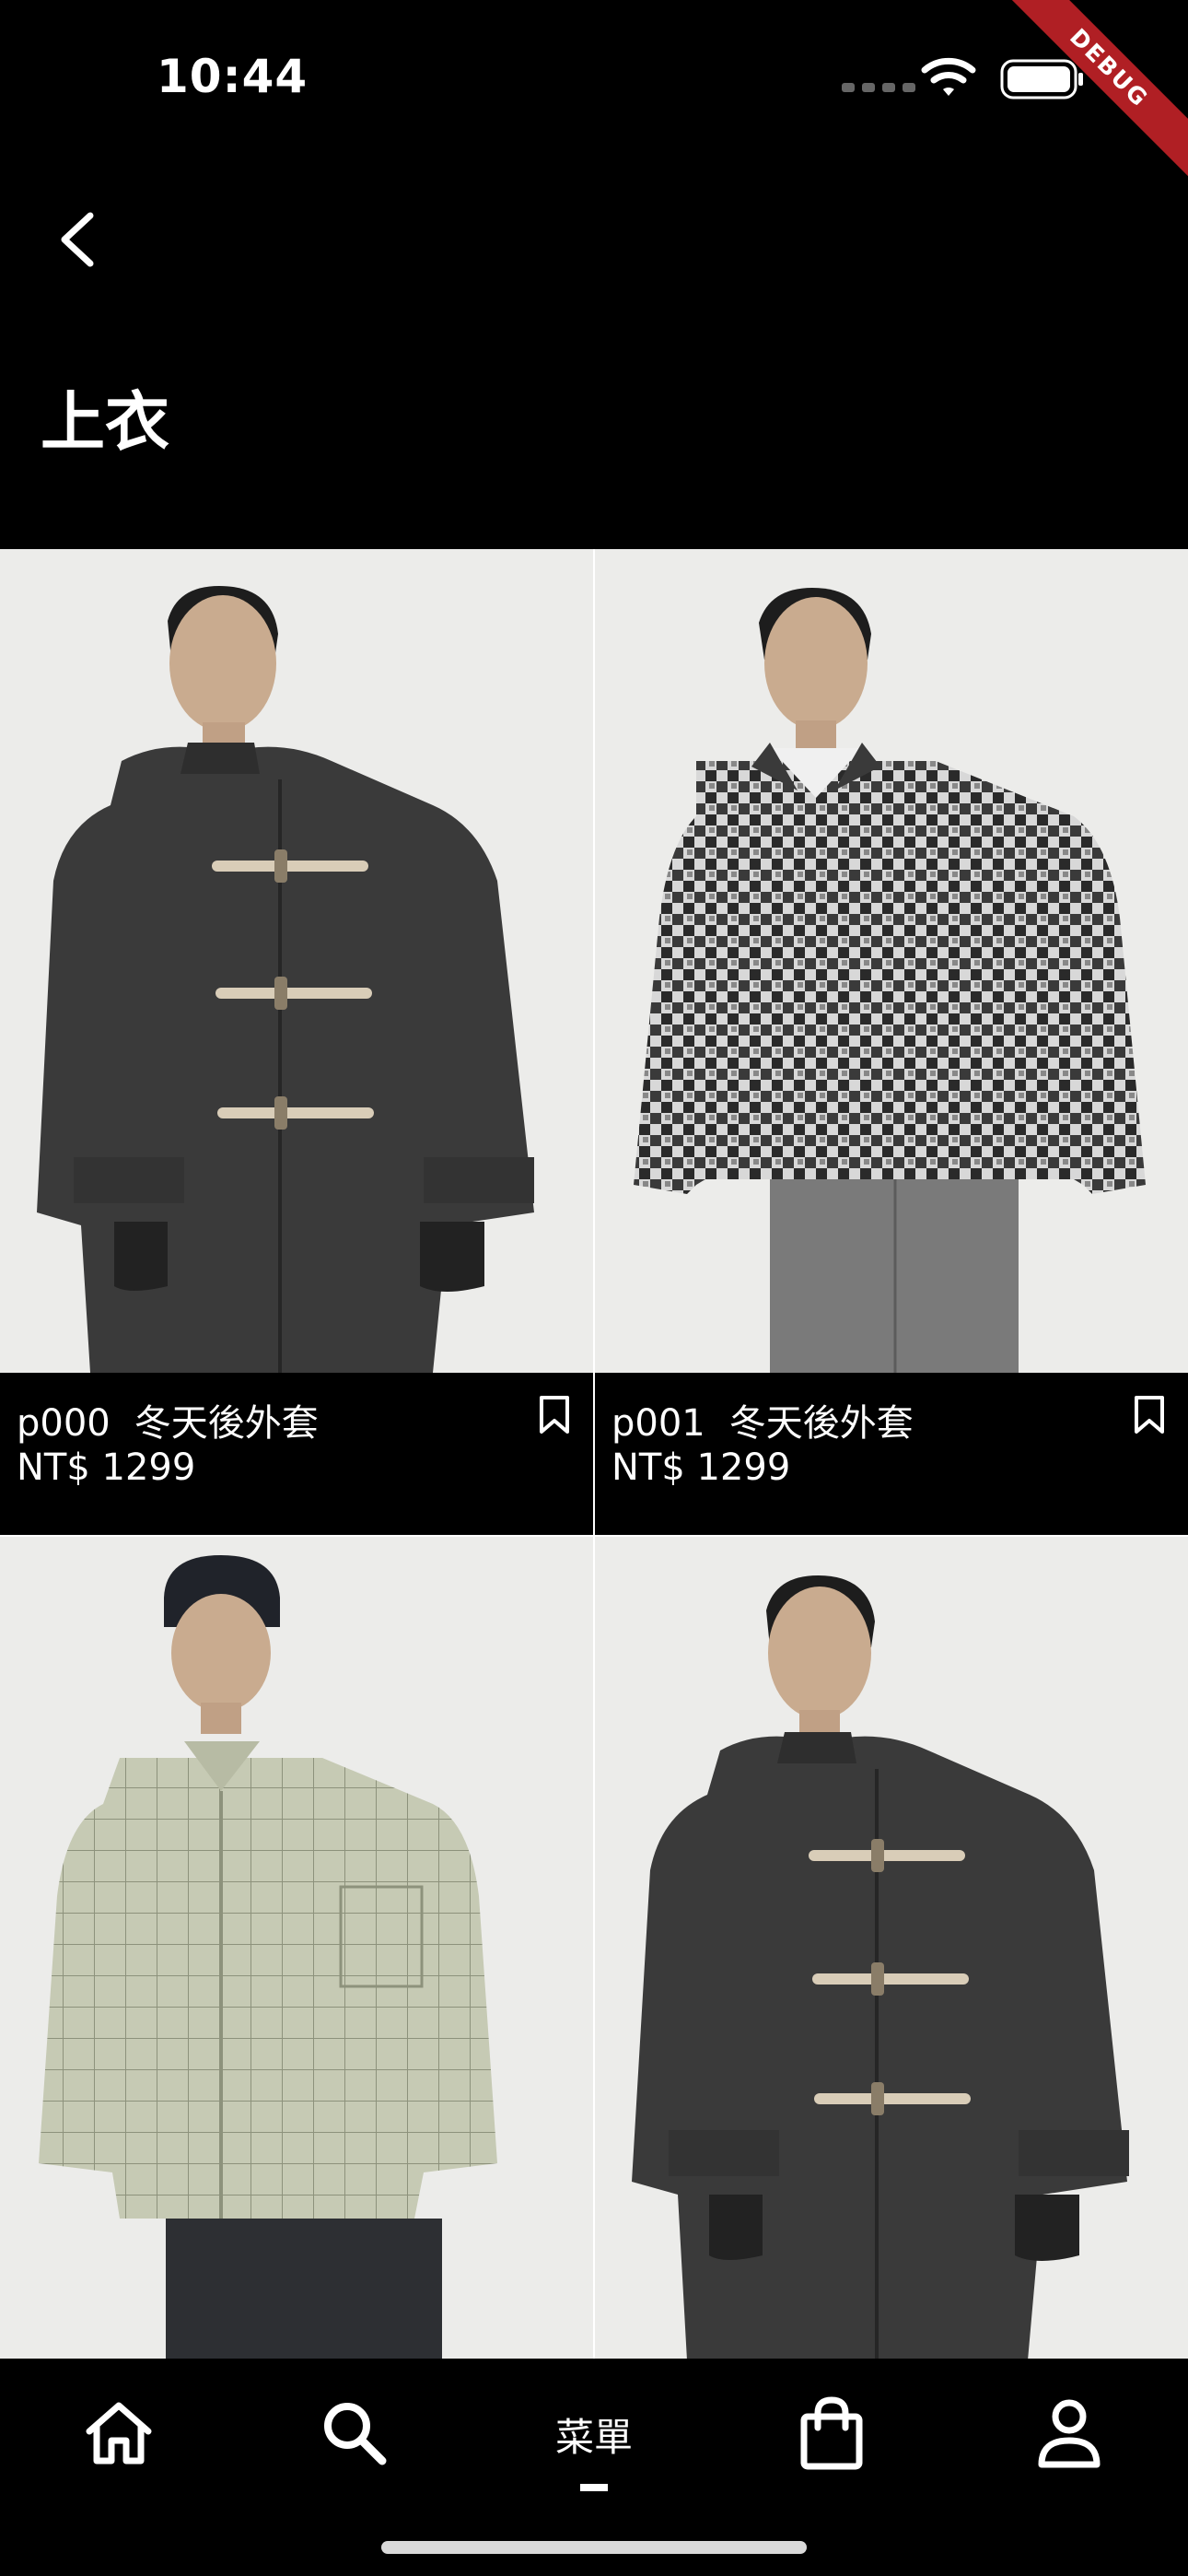 This screenshot has height=2576, width=1188. Describe the element at coordinates (658, 1423) in the screenshot. I see `product-id: p001` at that location.